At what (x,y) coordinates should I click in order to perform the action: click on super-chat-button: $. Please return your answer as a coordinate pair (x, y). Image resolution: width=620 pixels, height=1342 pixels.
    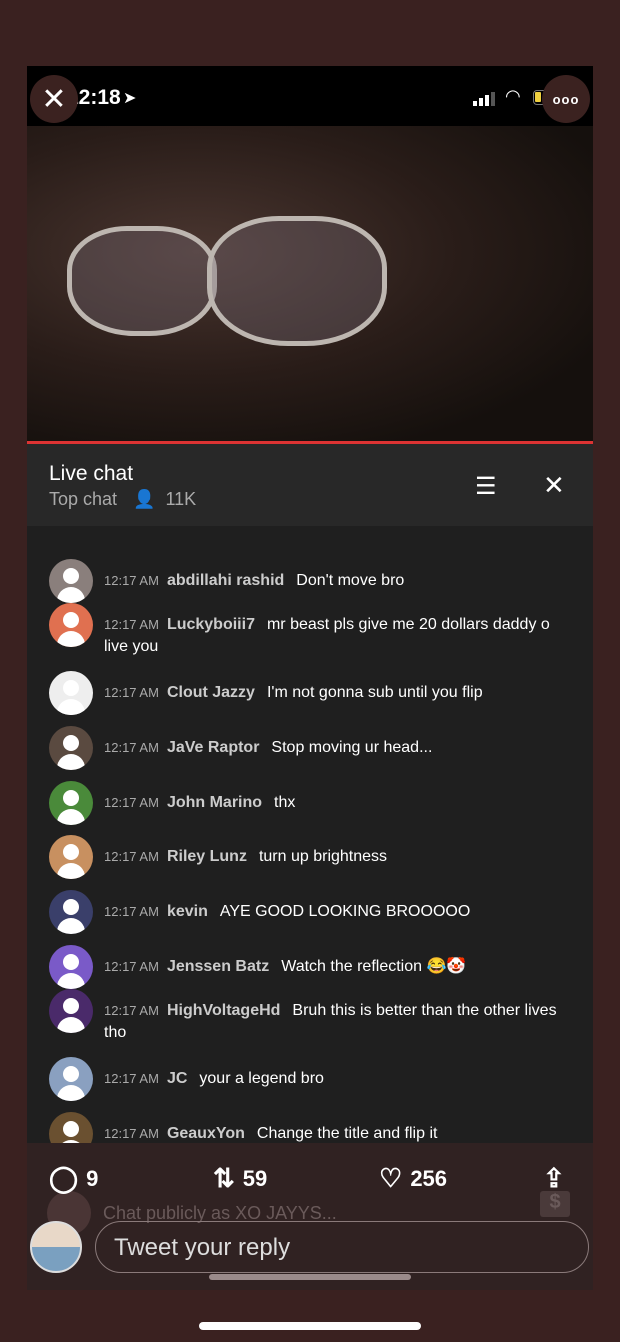
    Looking at the image, I should click on (555, 1204).